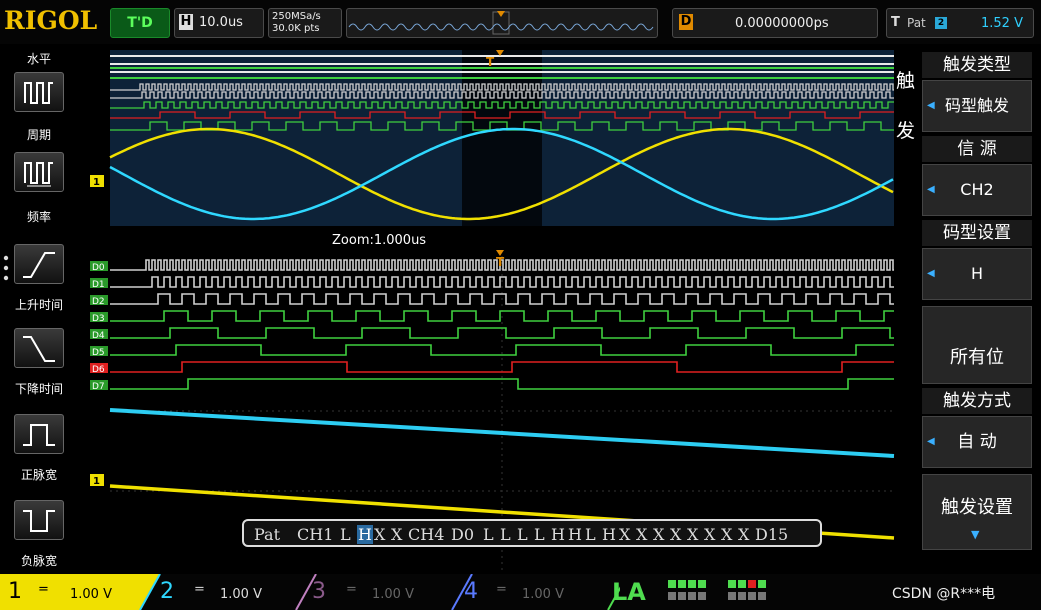 The image size is (1041, 610). What do you see at coordinates (51, 20) in the screenshot?
I see `brand-logo: RIGOL` at bounding box center [51, 20].